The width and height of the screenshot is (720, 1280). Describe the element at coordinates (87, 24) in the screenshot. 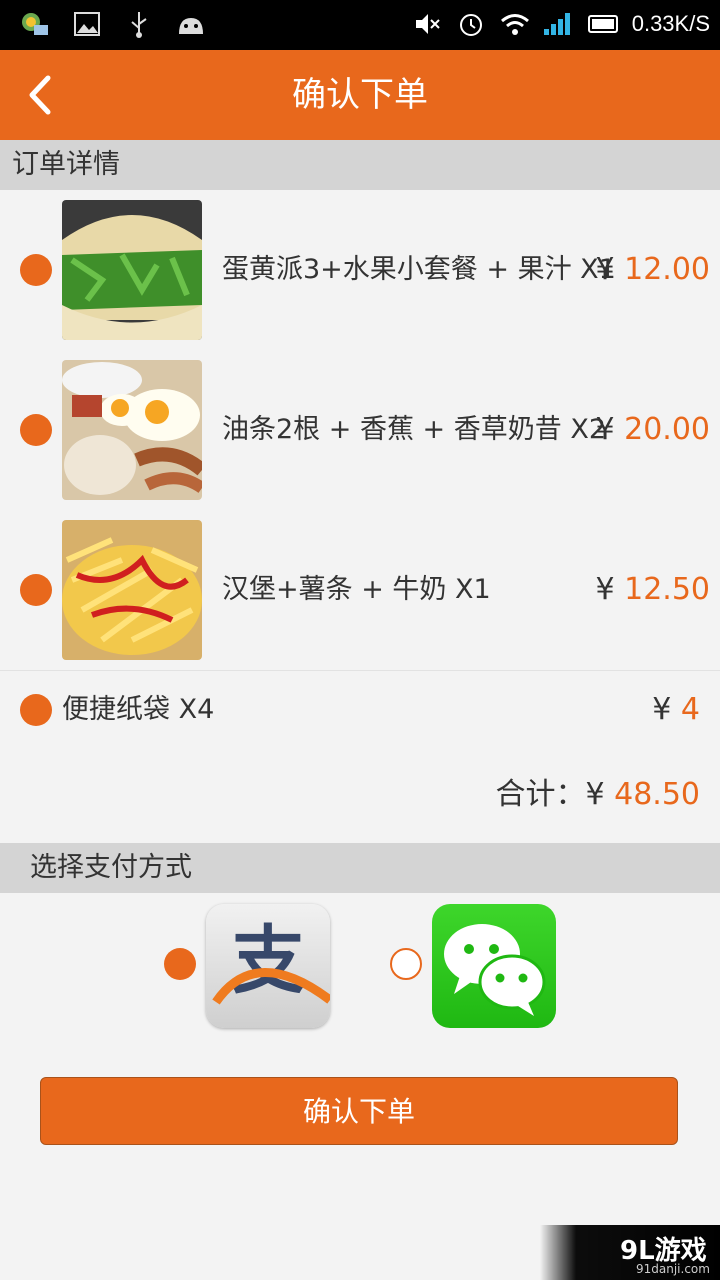

I see `image-icon` at that location.